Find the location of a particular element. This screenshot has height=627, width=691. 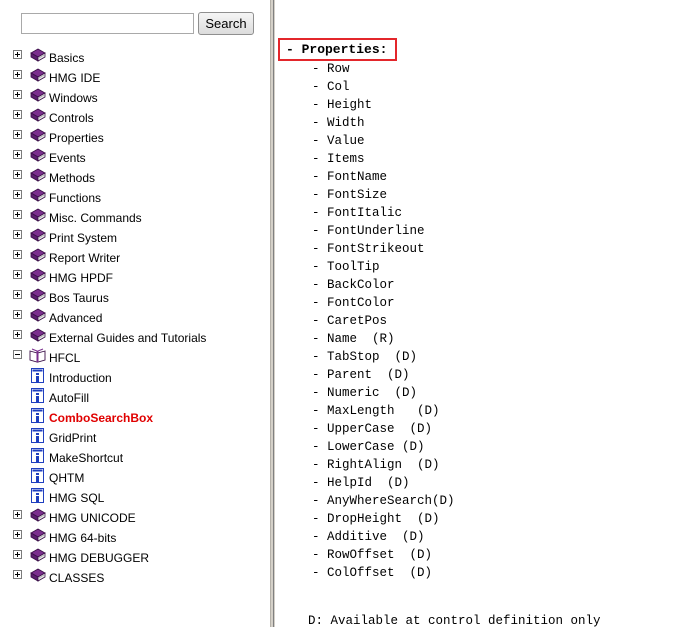

tree-item-makeshortcut: MakeShortcut is located at coordinates (134, 458).